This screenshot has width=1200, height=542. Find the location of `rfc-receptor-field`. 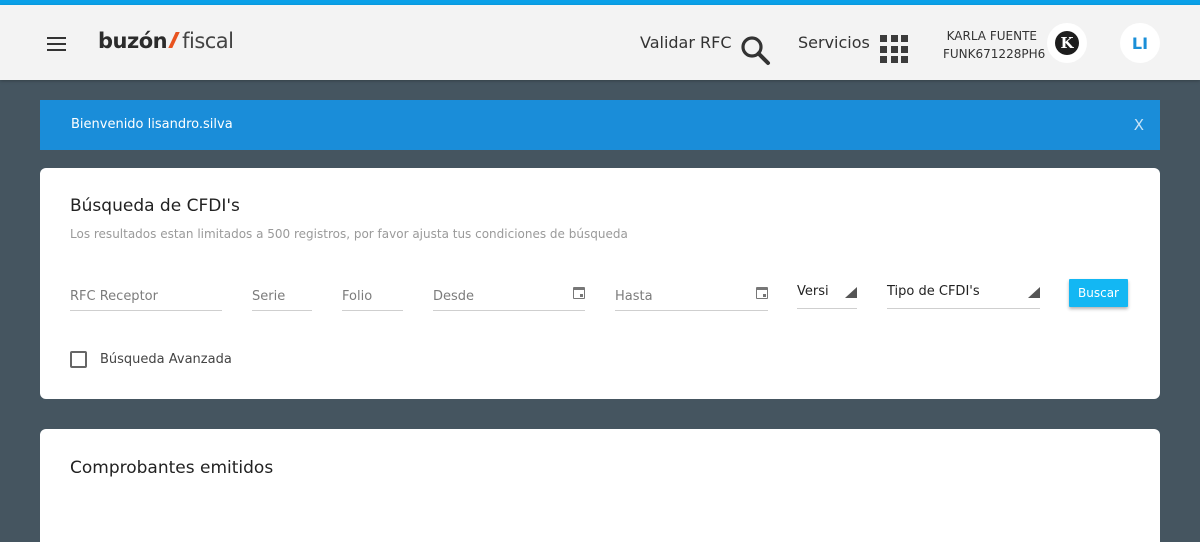

rfc-receptor-field is located at coordinates (146, 298).